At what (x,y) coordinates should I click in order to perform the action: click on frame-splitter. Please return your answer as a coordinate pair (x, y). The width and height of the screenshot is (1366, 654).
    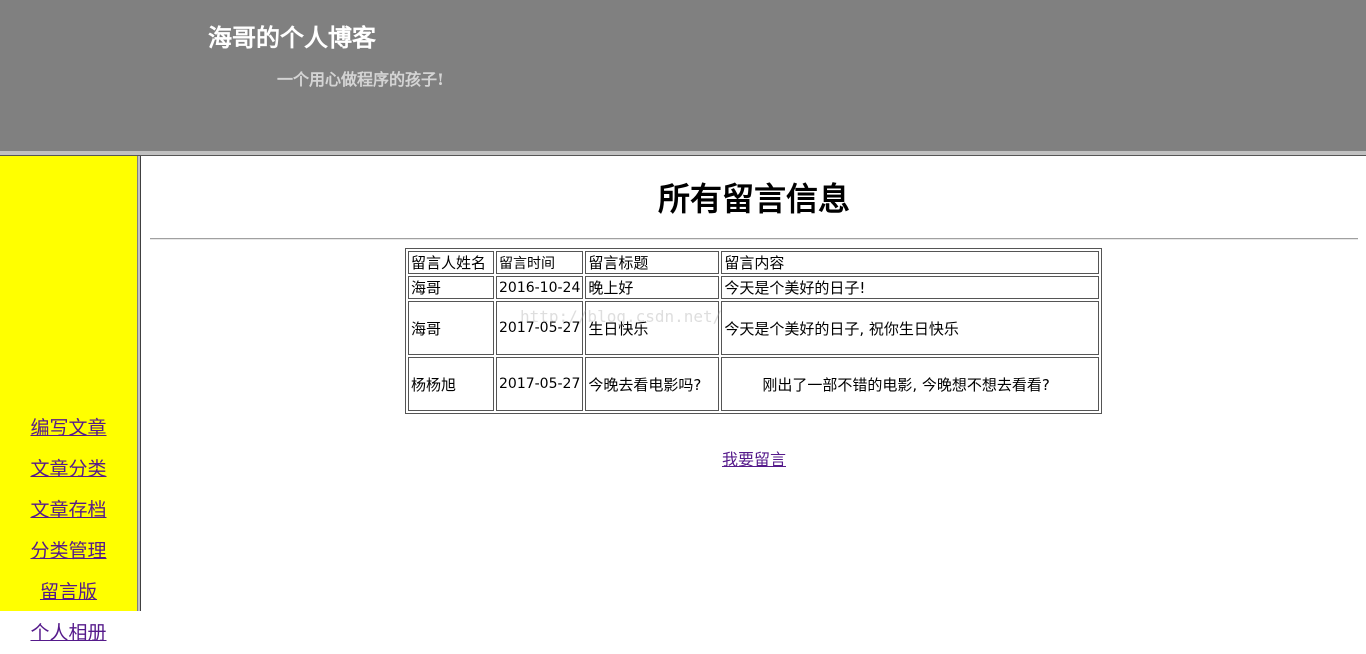
    Looking at the image, I should click on (139, 383).